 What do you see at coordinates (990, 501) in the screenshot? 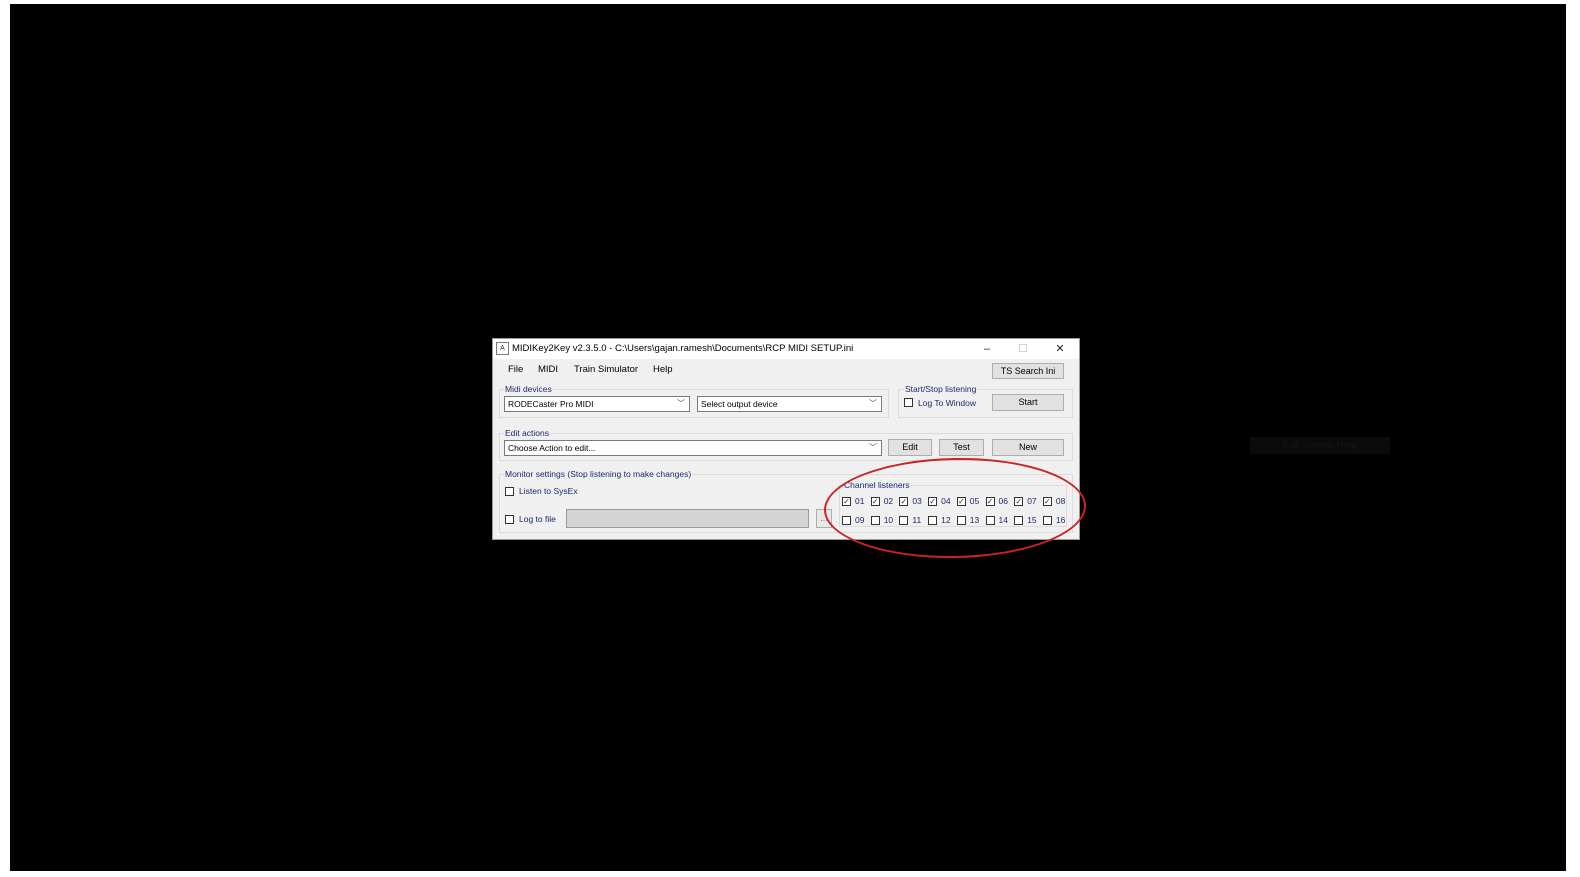
I see `channel-06-checkbox: ✓` at bounding box center [990, 501].